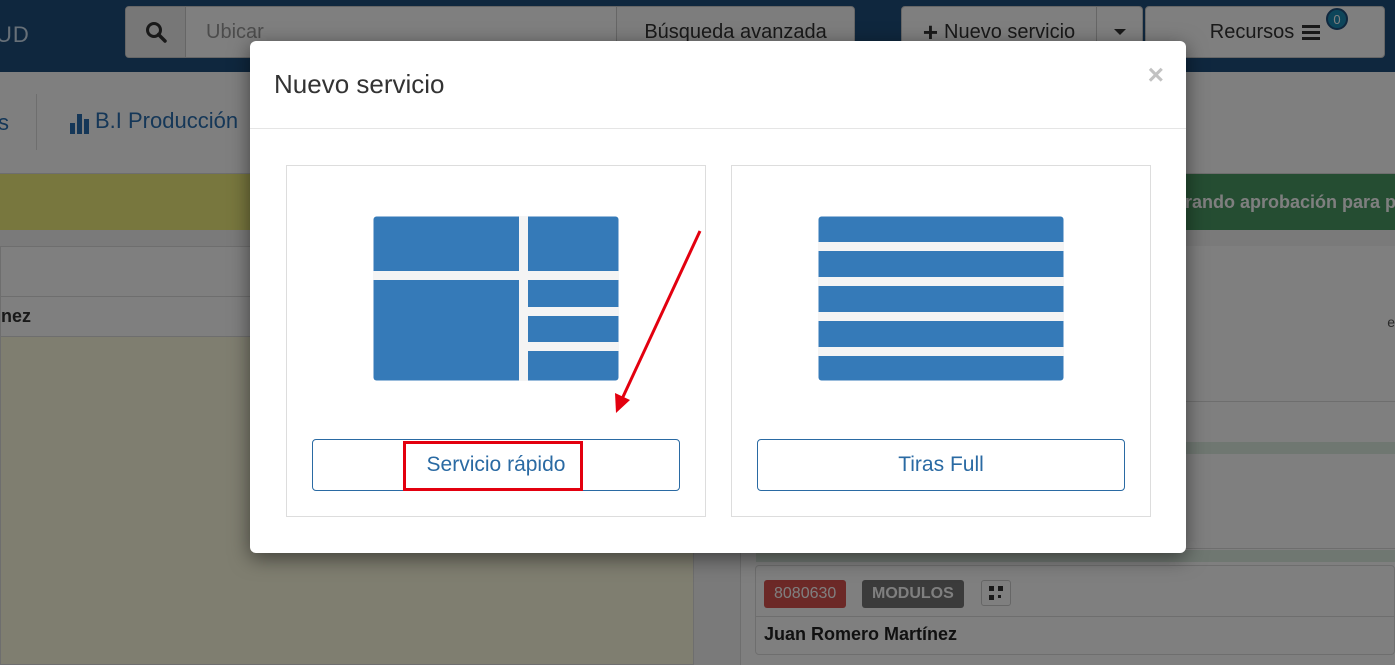  Describe the element at coordinates (718, 85) in the screenshot. I see `modal-header: Nuevo servicio ×` at that location.